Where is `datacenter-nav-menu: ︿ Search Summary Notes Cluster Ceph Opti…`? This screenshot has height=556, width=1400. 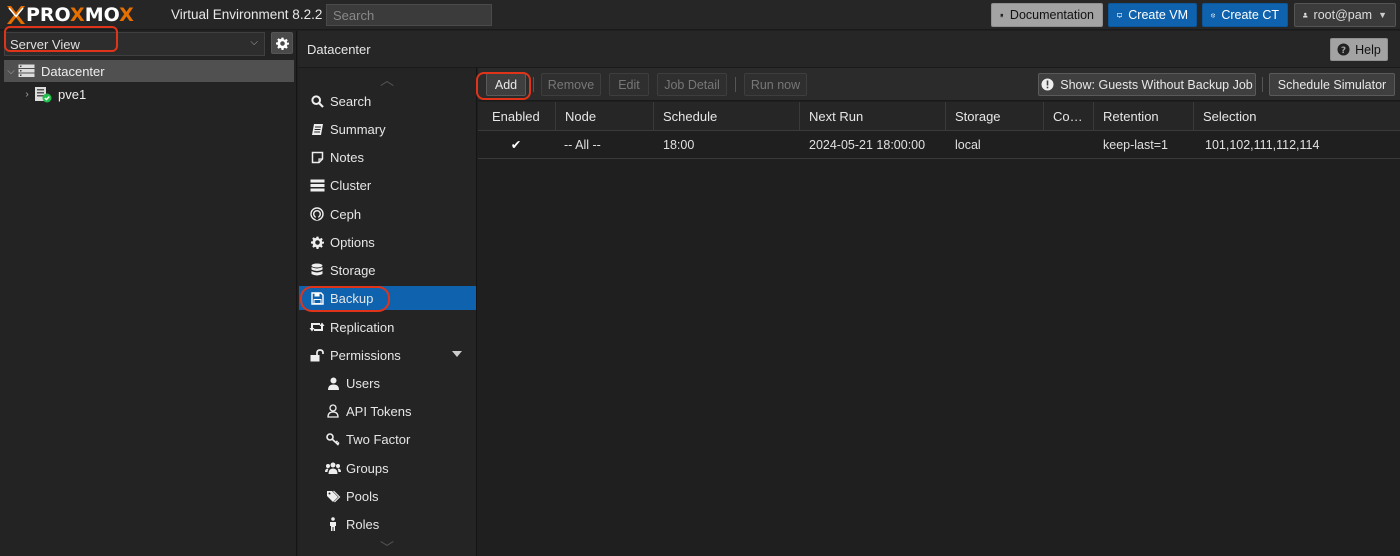
datacenter-nav-menu: ︿ Search Summary Notes Cluster Ceph Opti… is located at coordinates (387, 312).